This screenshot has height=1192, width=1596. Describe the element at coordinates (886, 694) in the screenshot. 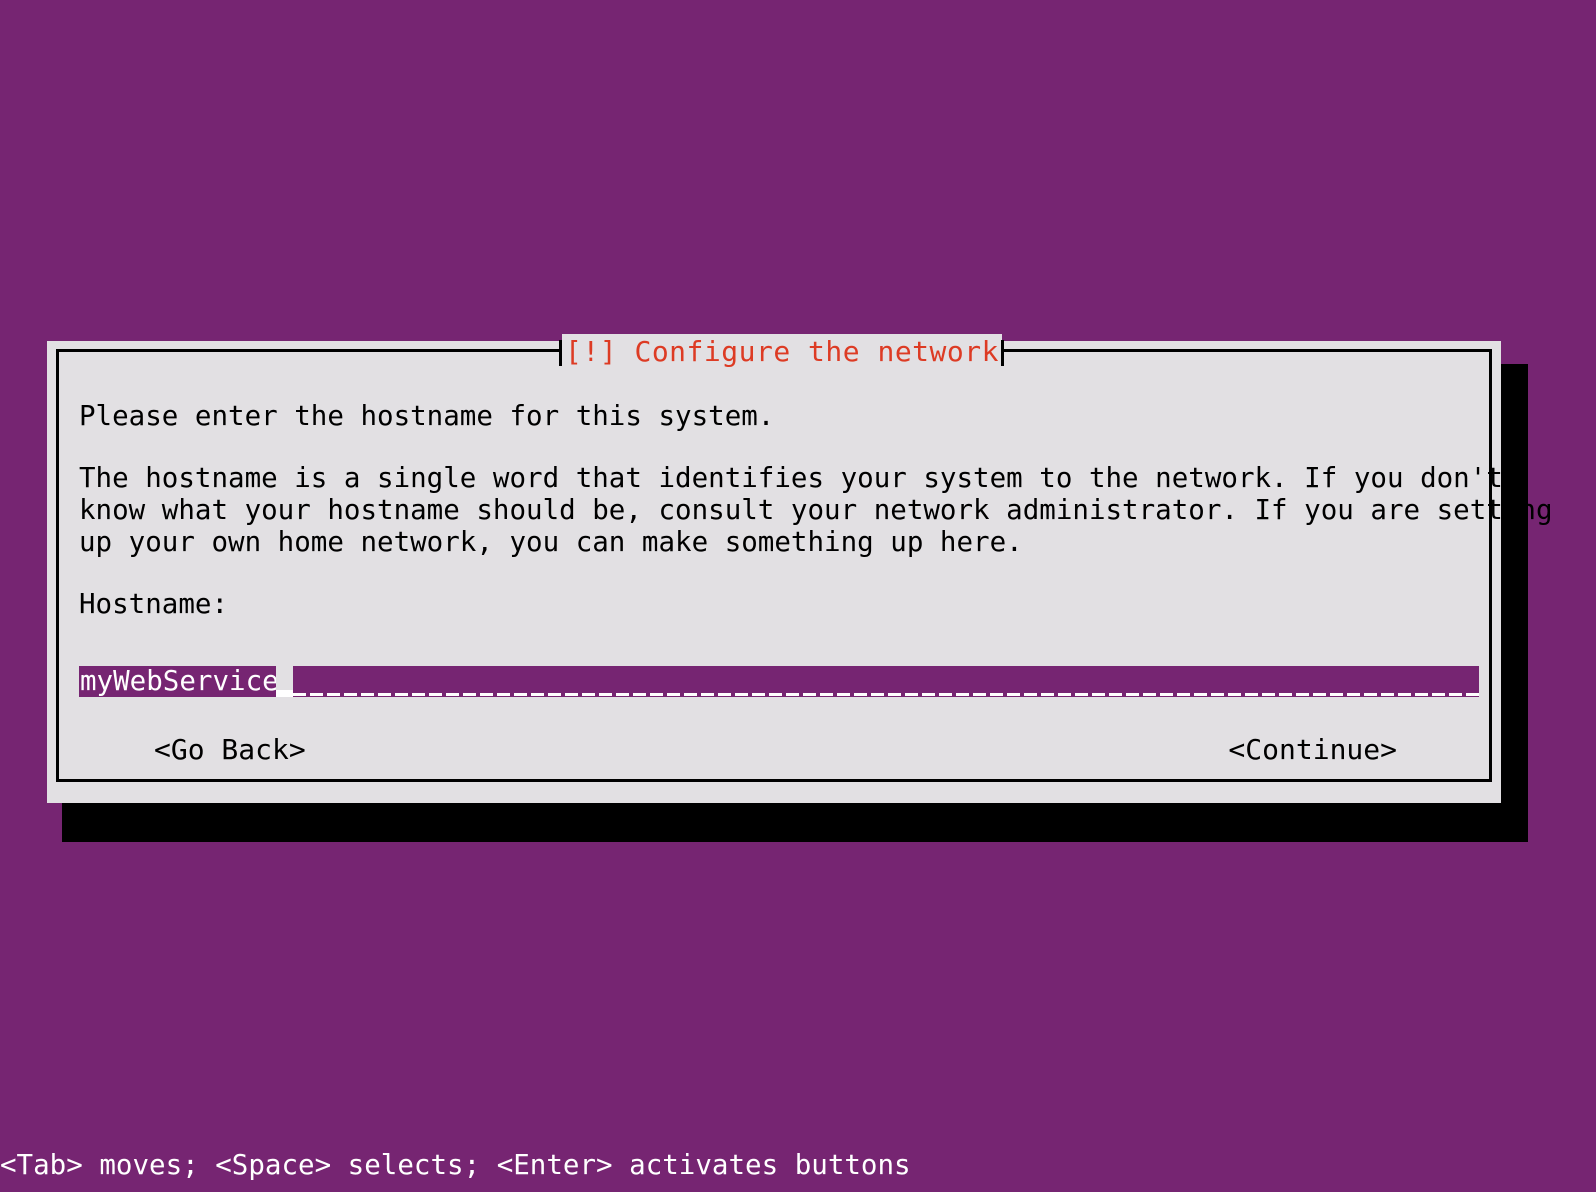

I see `hostname-input-underline` at that location.